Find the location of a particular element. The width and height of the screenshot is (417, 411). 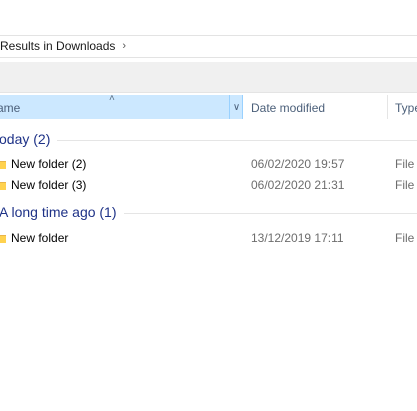

column-header-name-label: ame is located at coordinates (10, 108).